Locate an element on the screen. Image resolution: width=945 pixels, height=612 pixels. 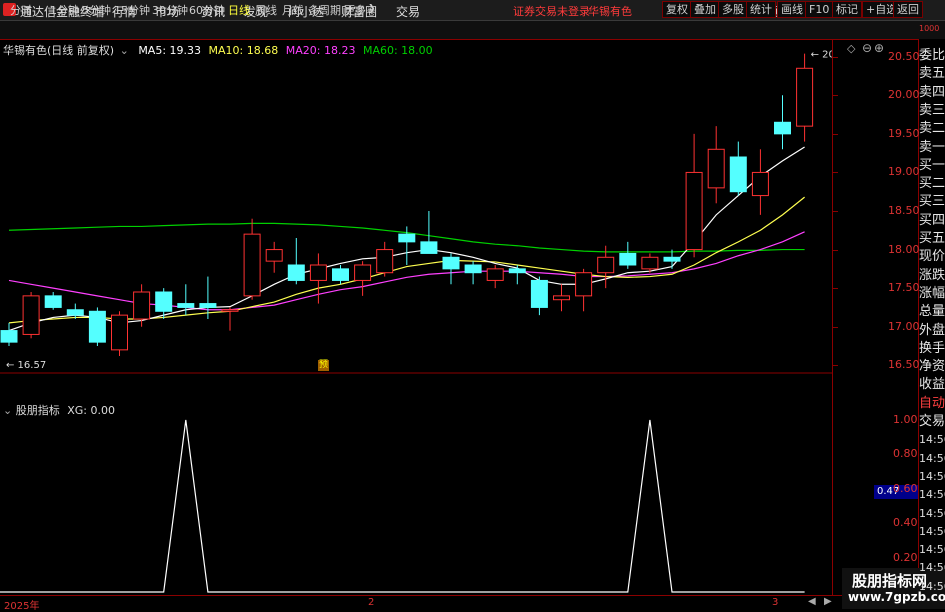
fuquan-button: 复权 is located at coordinates (677, 9).